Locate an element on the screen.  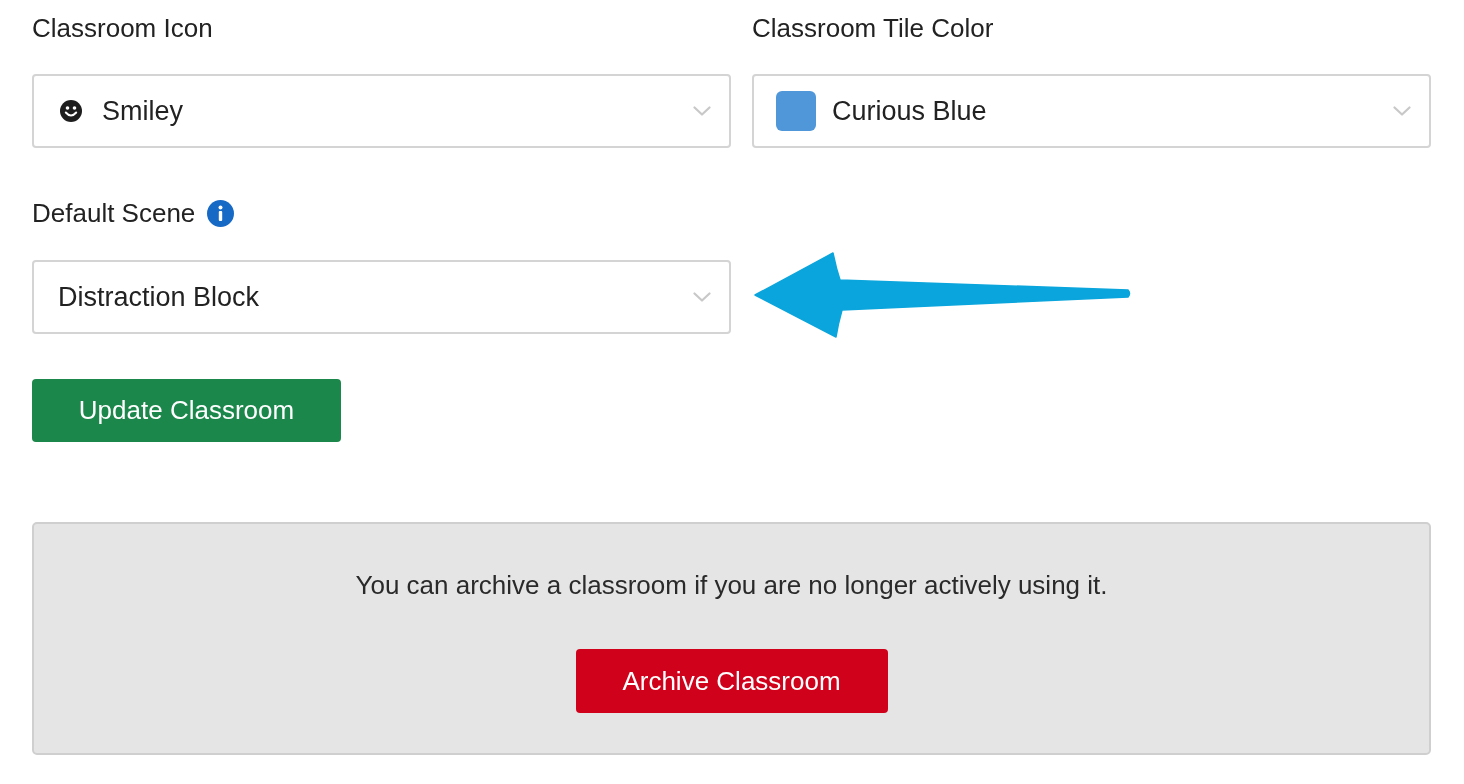
field-label: Classroom Tile Color is located at coordinates (873, 28).